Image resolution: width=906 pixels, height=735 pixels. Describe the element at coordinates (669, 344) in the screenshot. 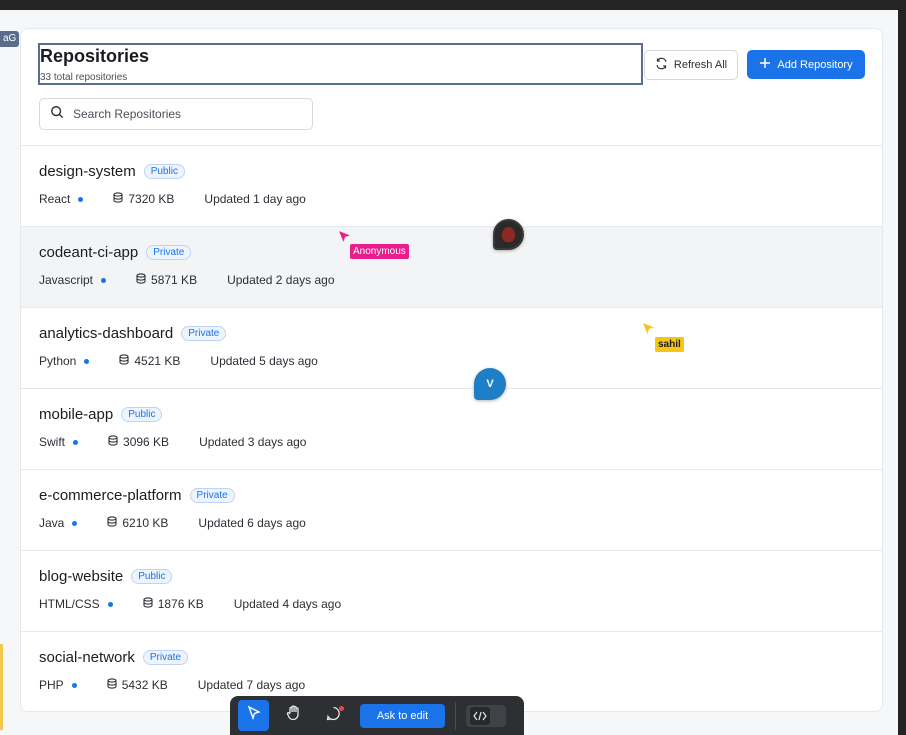

I see `sahil-cursor-label: sahil` at that location.